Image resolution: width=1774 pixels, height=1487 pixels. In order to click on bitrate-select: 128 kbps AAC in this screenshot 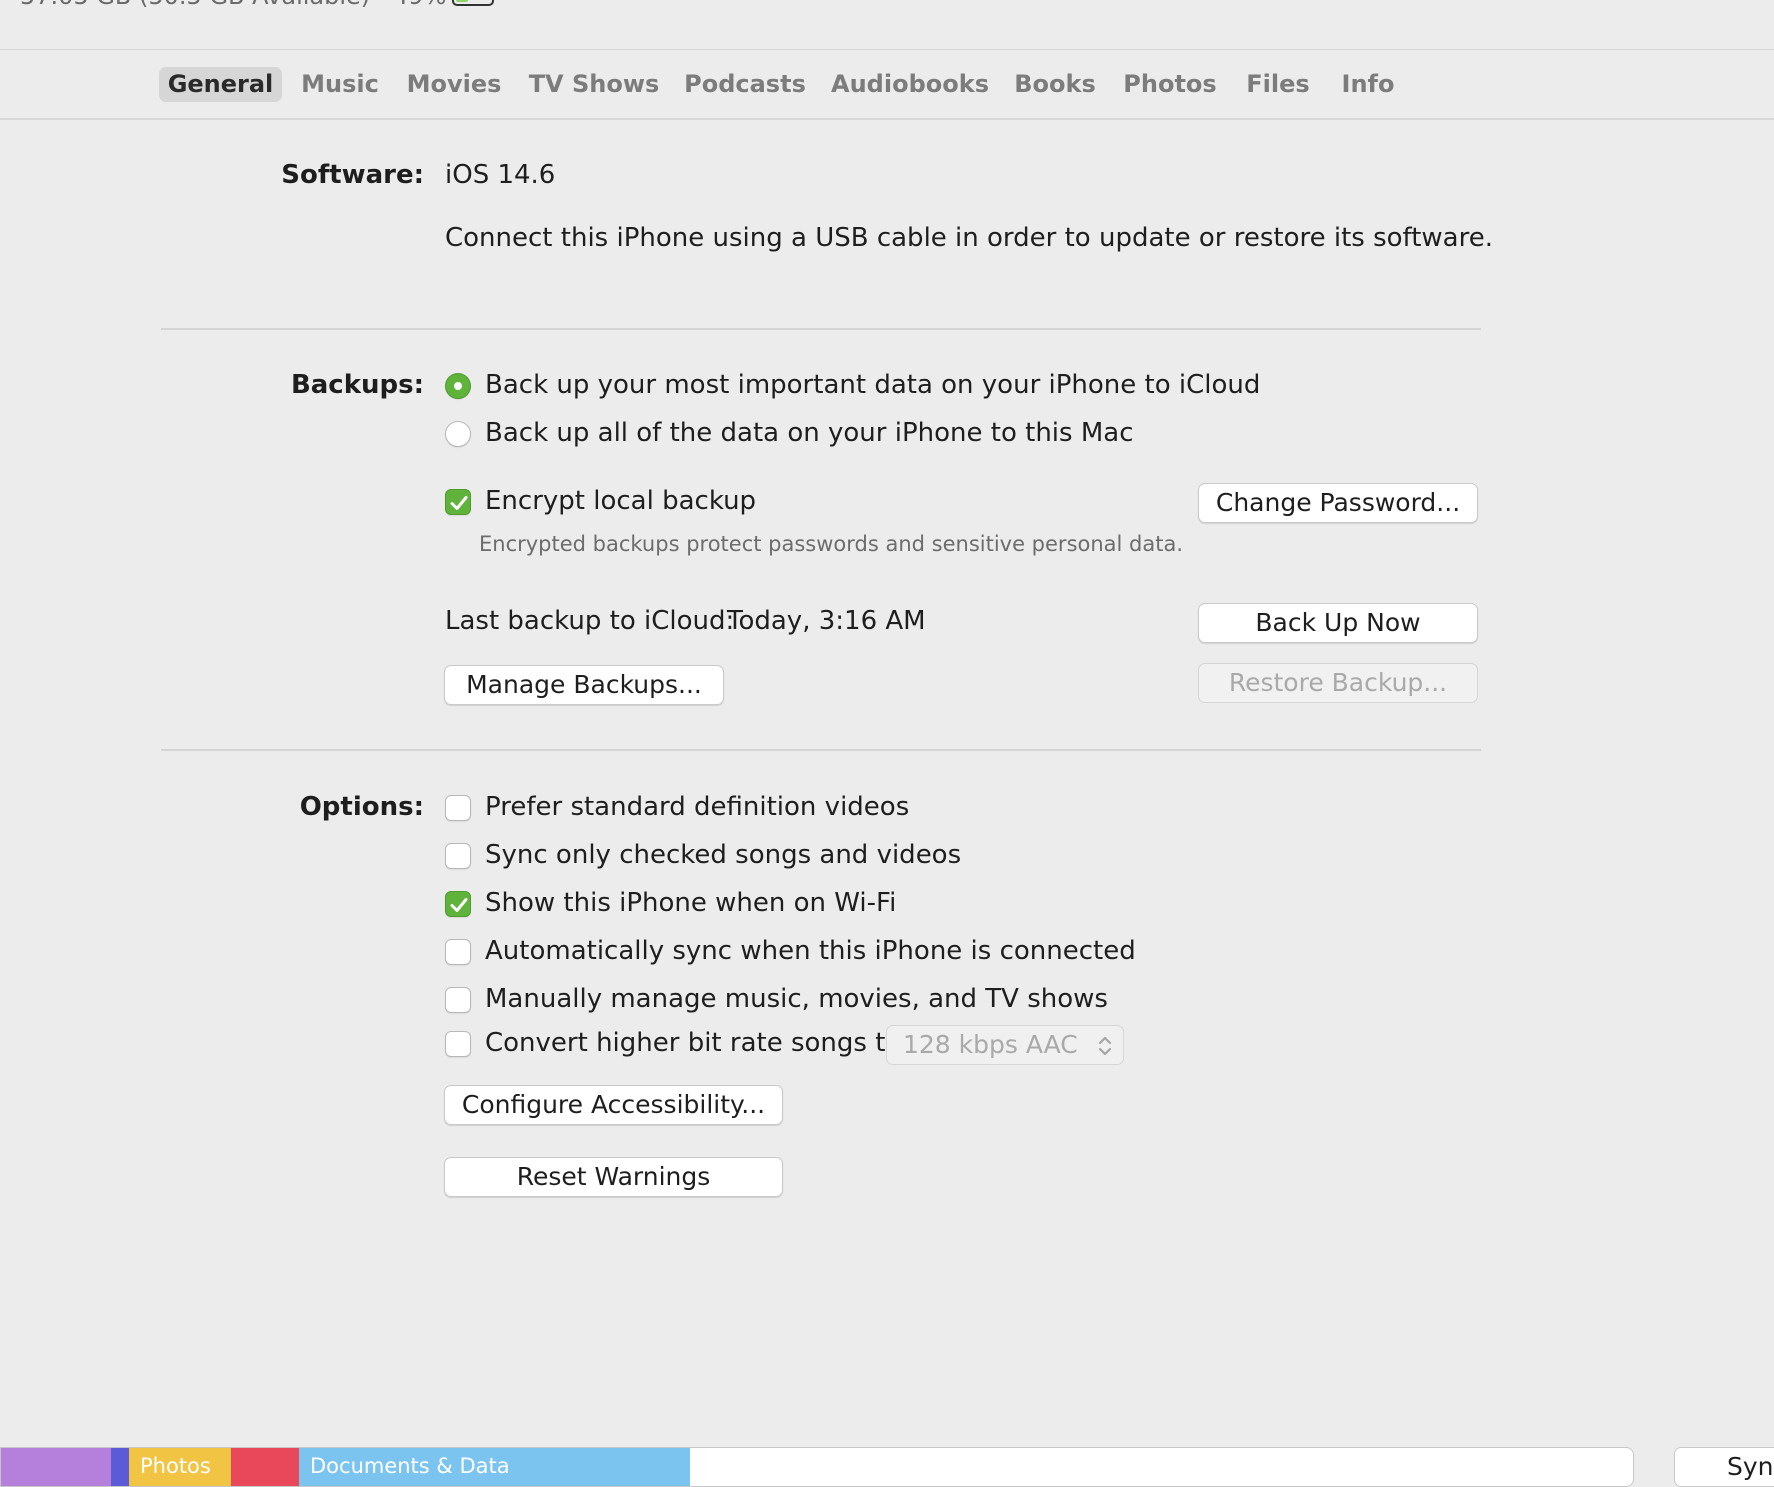, I will do `click(1005, 1045)`.